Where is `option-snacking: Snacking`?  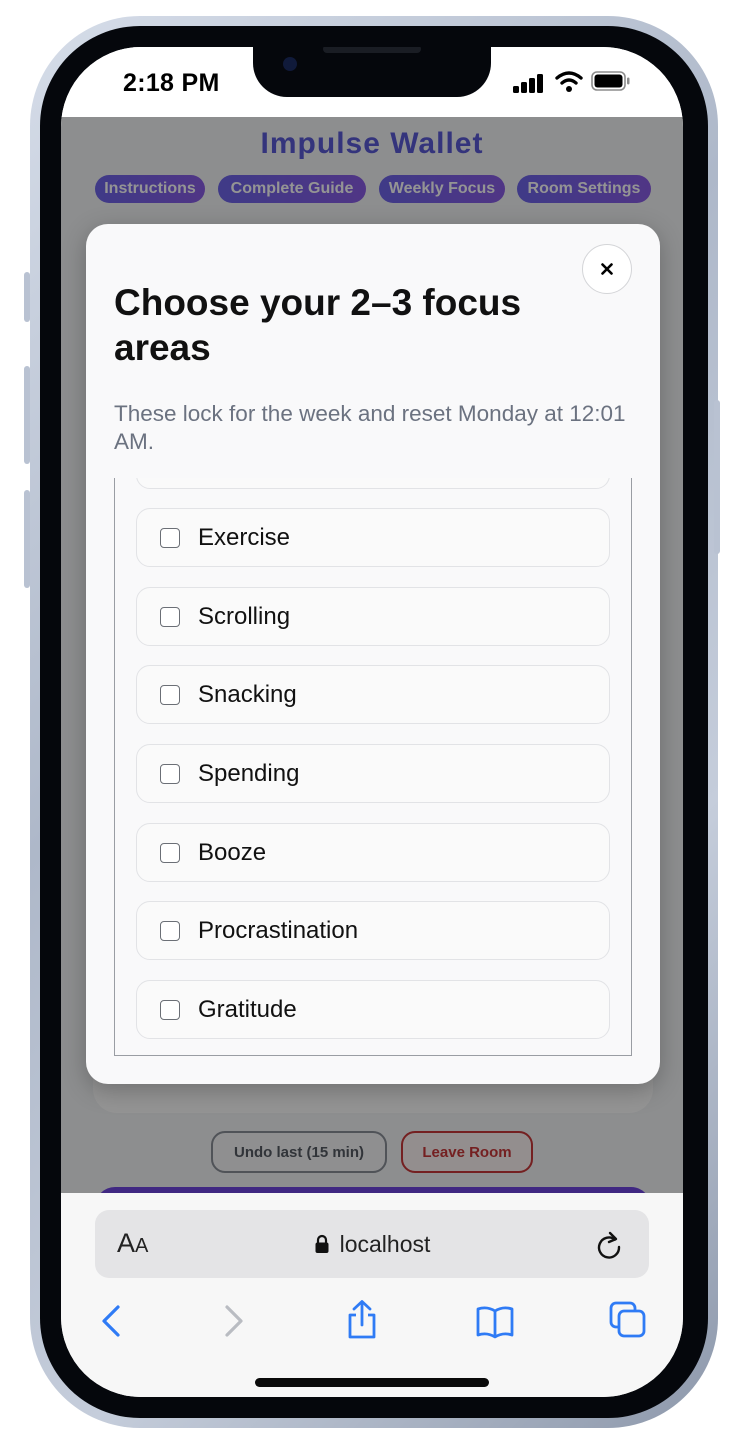 option-snacking: Snacking is located at coordinates (373, 694).